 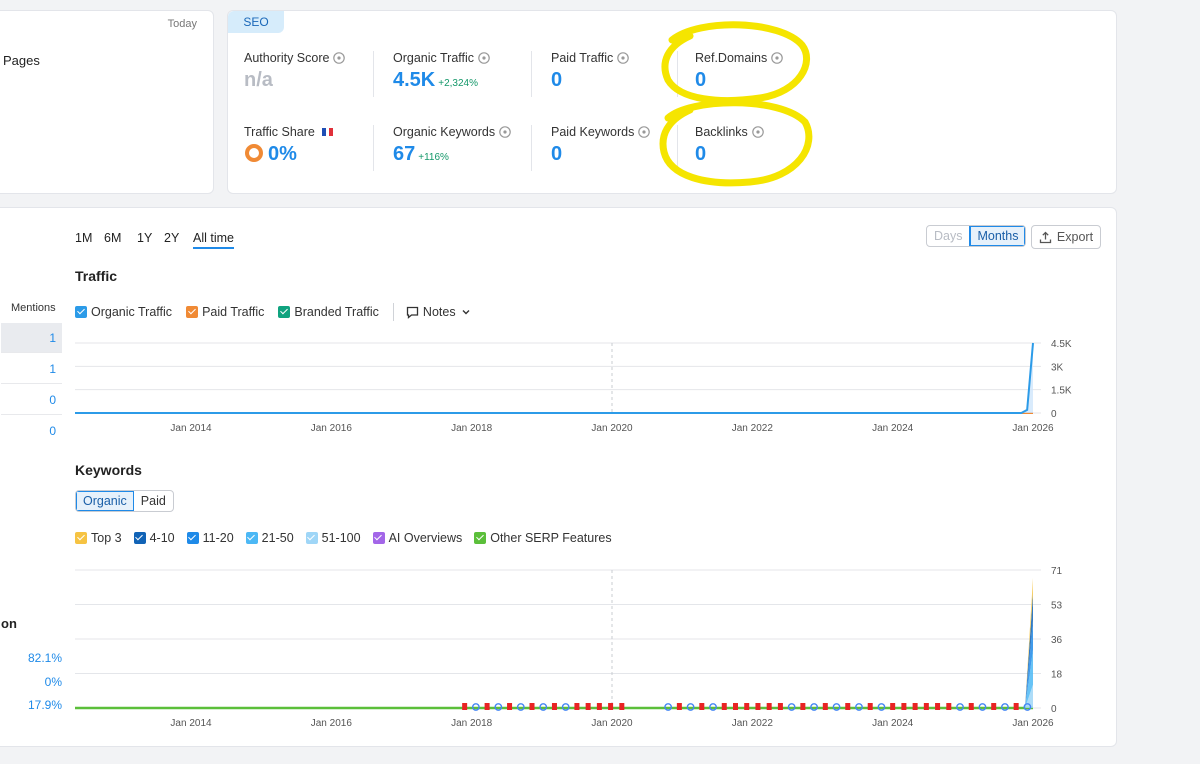 What do you see at coordinates (1057, 640) in the screenshot?
I see `y-tick-label: 36` at bounding box center [1057, 640].